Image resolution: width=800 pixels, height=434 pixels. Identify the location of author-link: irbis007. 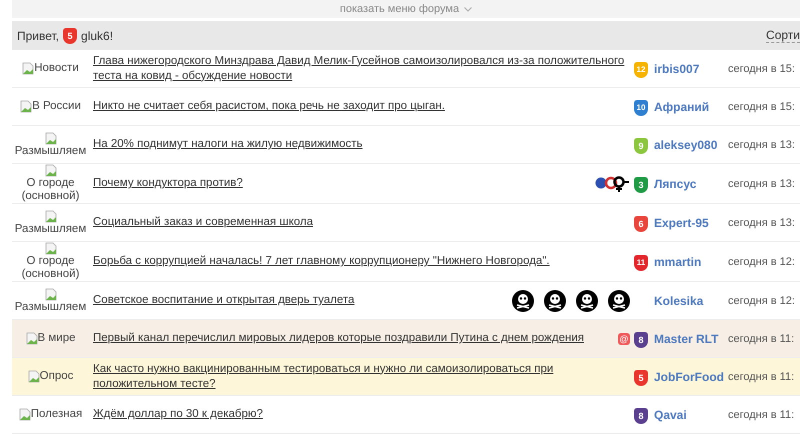
(691, 69).